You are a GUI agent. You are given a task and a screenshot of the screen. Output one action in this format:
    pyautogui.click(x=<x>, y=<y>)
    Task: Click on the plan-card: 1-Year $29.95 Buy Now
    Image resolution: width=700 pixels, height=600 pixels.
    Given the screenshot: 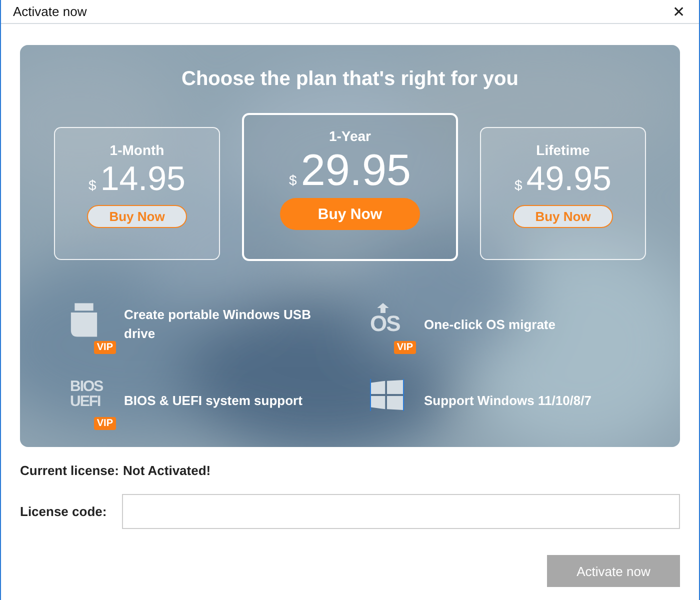 What is the action you would take?
    pyautogui.click(x=350, y=187)
    